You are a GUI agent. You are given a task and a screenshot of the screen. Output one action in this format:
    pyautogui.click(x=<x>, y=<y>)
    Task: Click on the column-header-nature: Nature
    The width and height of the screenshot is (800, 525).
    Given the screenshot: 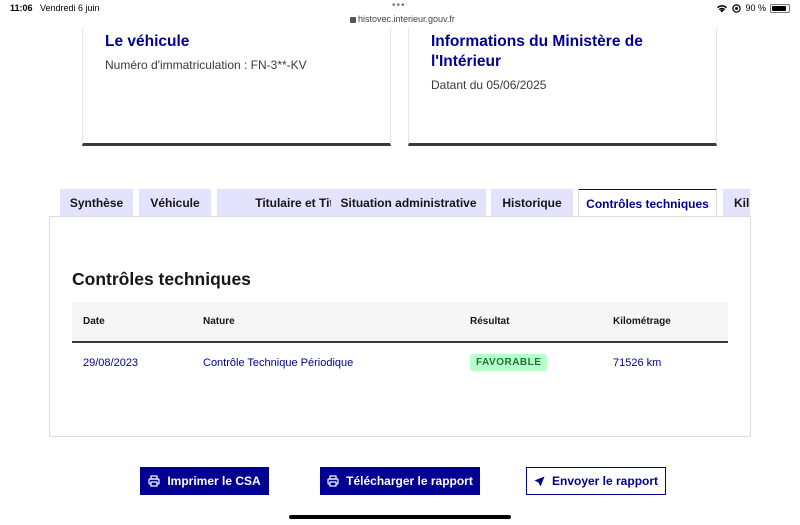 What is the action you would take?
    pyautogui.click(x=219, y=321)
    